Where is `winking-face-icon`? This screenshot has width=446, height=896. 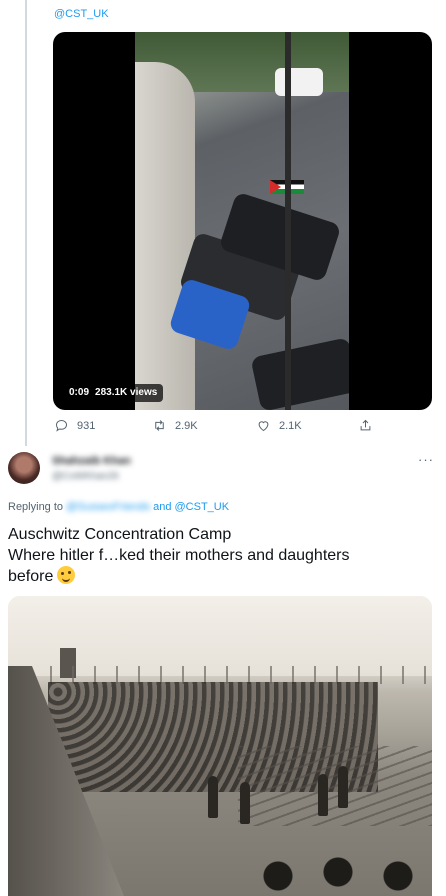 winking-face-icon is located at coordinates (66, 575).